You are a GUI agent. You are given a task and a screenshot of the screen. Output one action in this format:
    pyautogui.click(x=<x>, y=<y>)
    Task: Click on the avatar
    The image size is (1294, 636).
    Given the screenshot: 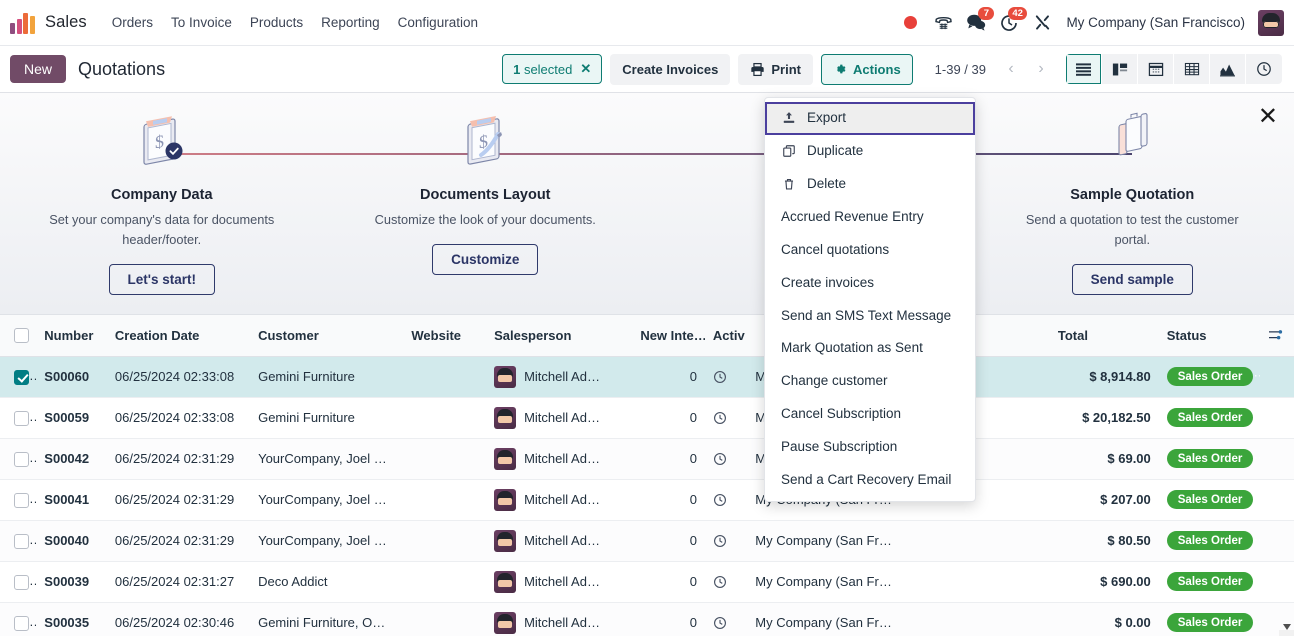 What is the action you would take?
    pyautogui.click(x=505, y=376)
    